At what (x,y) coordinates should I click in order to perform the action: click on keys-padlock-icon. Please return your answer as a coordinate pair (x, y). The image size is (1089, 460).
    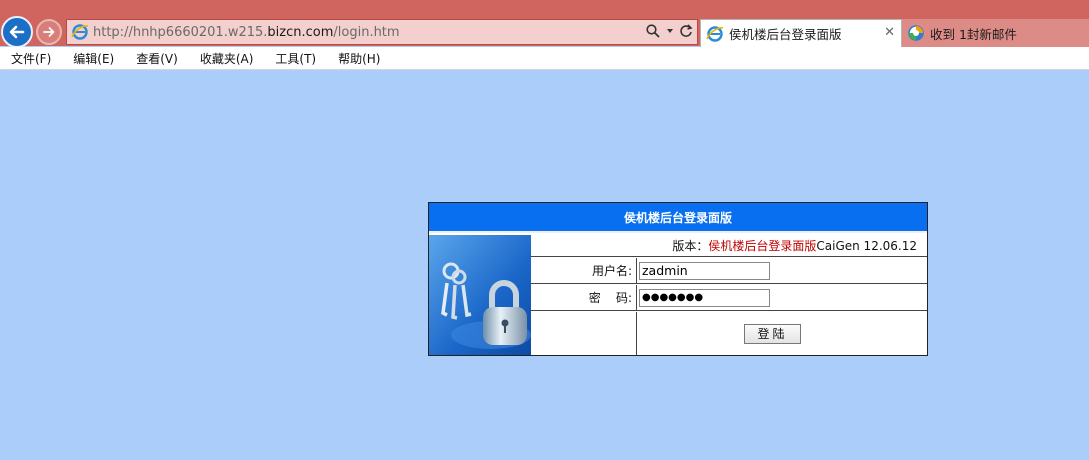
    Looking at the image, I should click on (480, 295).